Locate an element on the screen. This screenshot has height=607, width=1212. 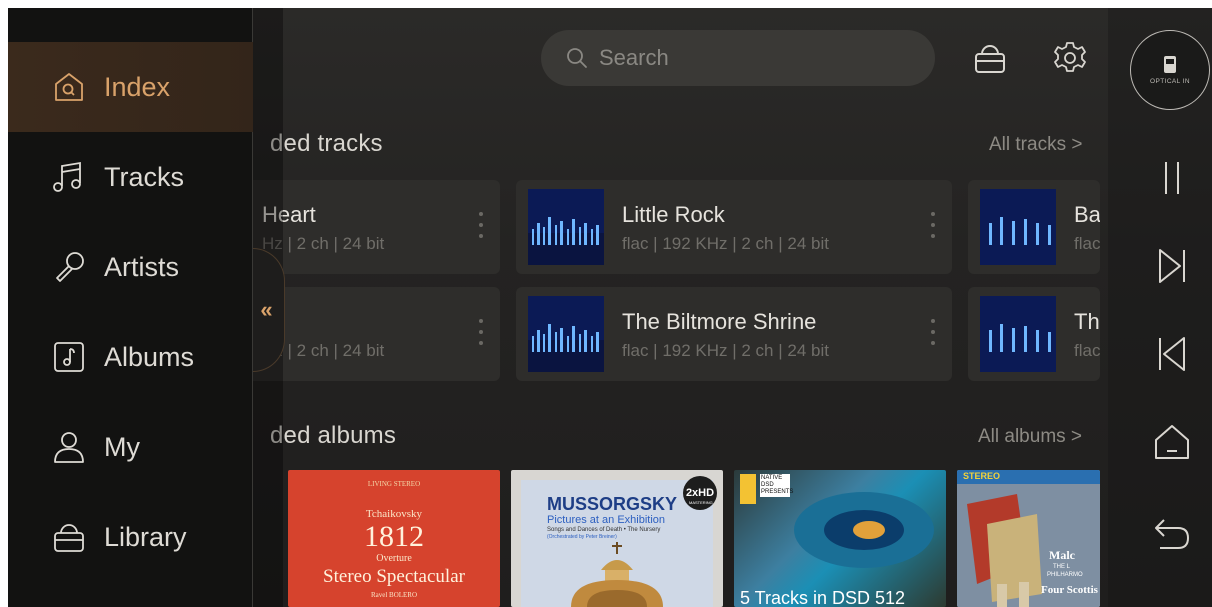
all-albums-link: All albums > is located at coordinates (1030, 437).